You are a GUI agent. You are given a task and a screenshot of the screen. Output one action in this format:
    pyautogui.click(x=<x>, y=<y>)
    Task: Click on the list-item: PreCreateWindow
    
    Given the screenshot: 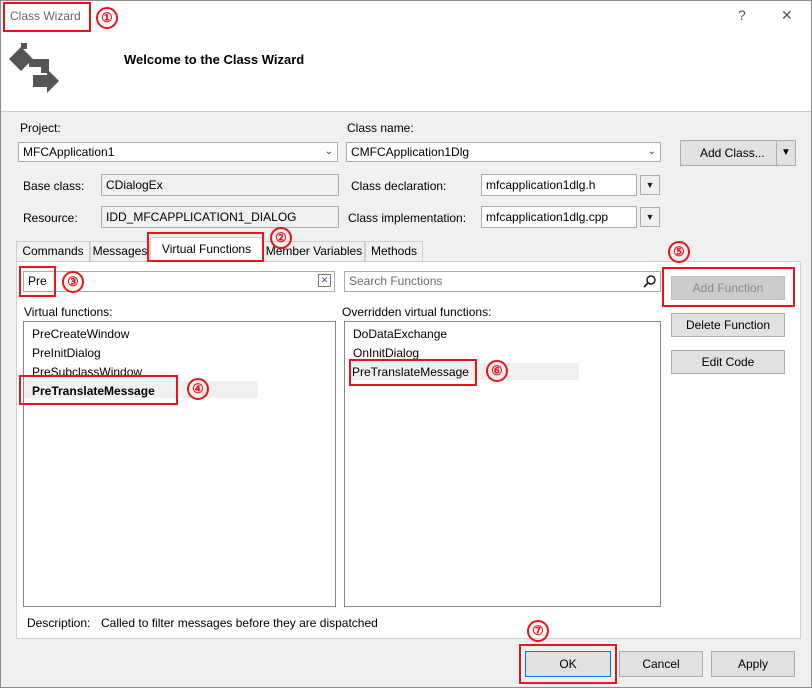 What is the action you would take?
    pyautogui.click(x=80, y=334)
    